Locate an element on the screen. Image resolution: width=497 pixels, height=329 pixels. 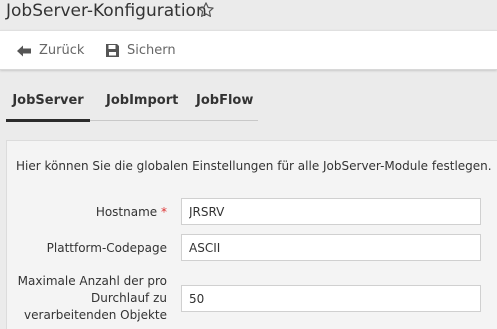
tab-jobimport: JobImport is located at coordinates (142, 104).